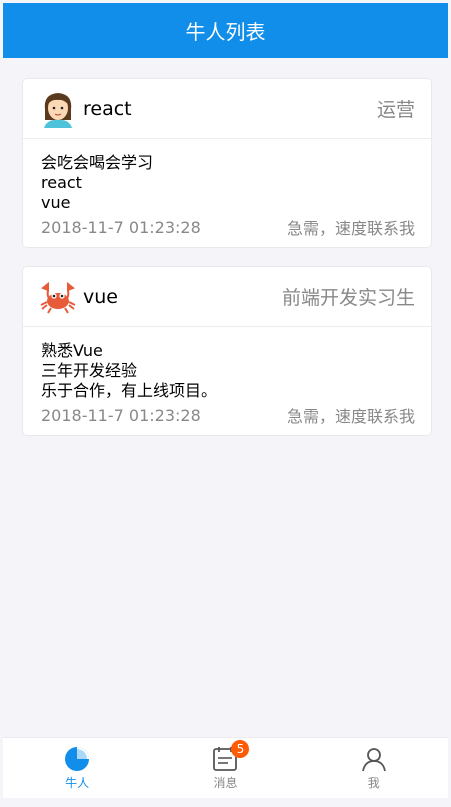  I want to click on tab-genius: 牛人, so click(77, 768).